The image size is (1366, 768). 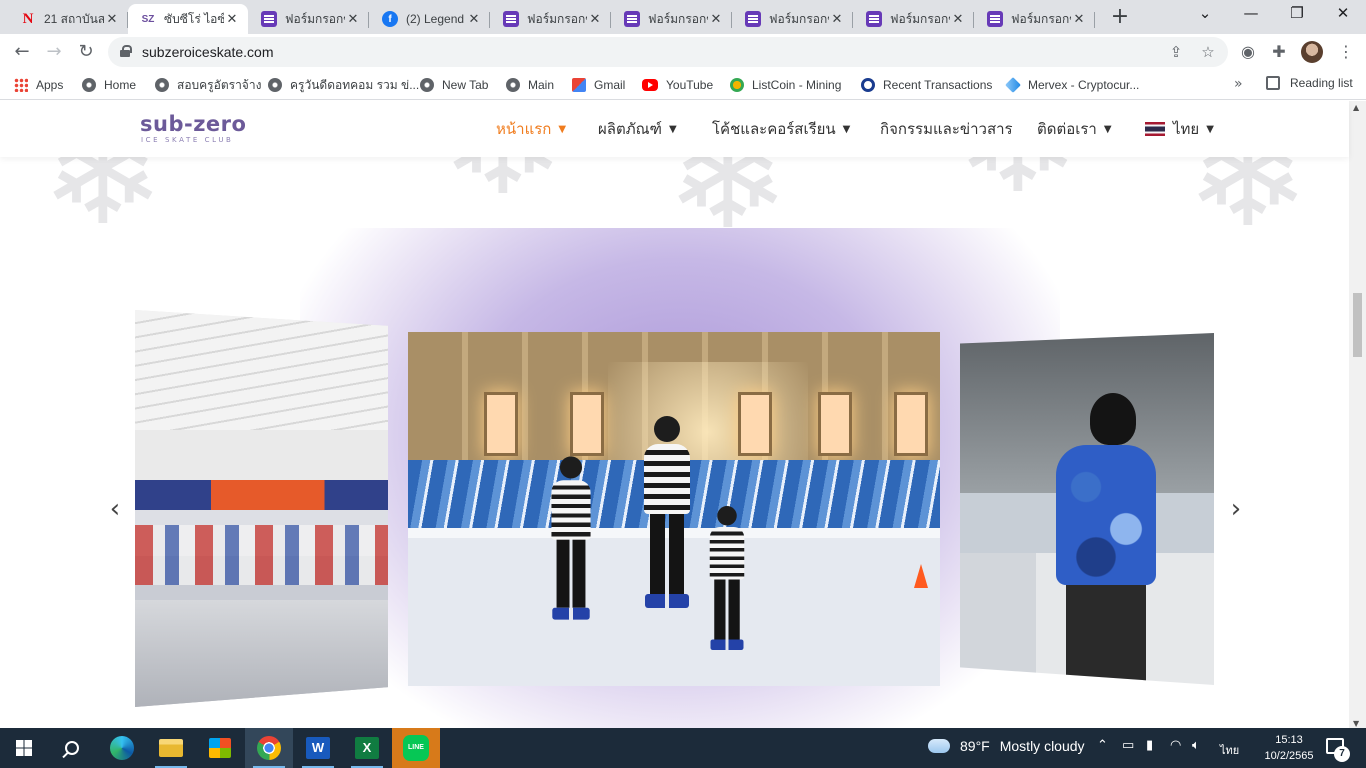 What do you see at coordinates (1229, 750) in the screenshot?
I see `input-language: ไทย` at bounding box center [1229, 750].